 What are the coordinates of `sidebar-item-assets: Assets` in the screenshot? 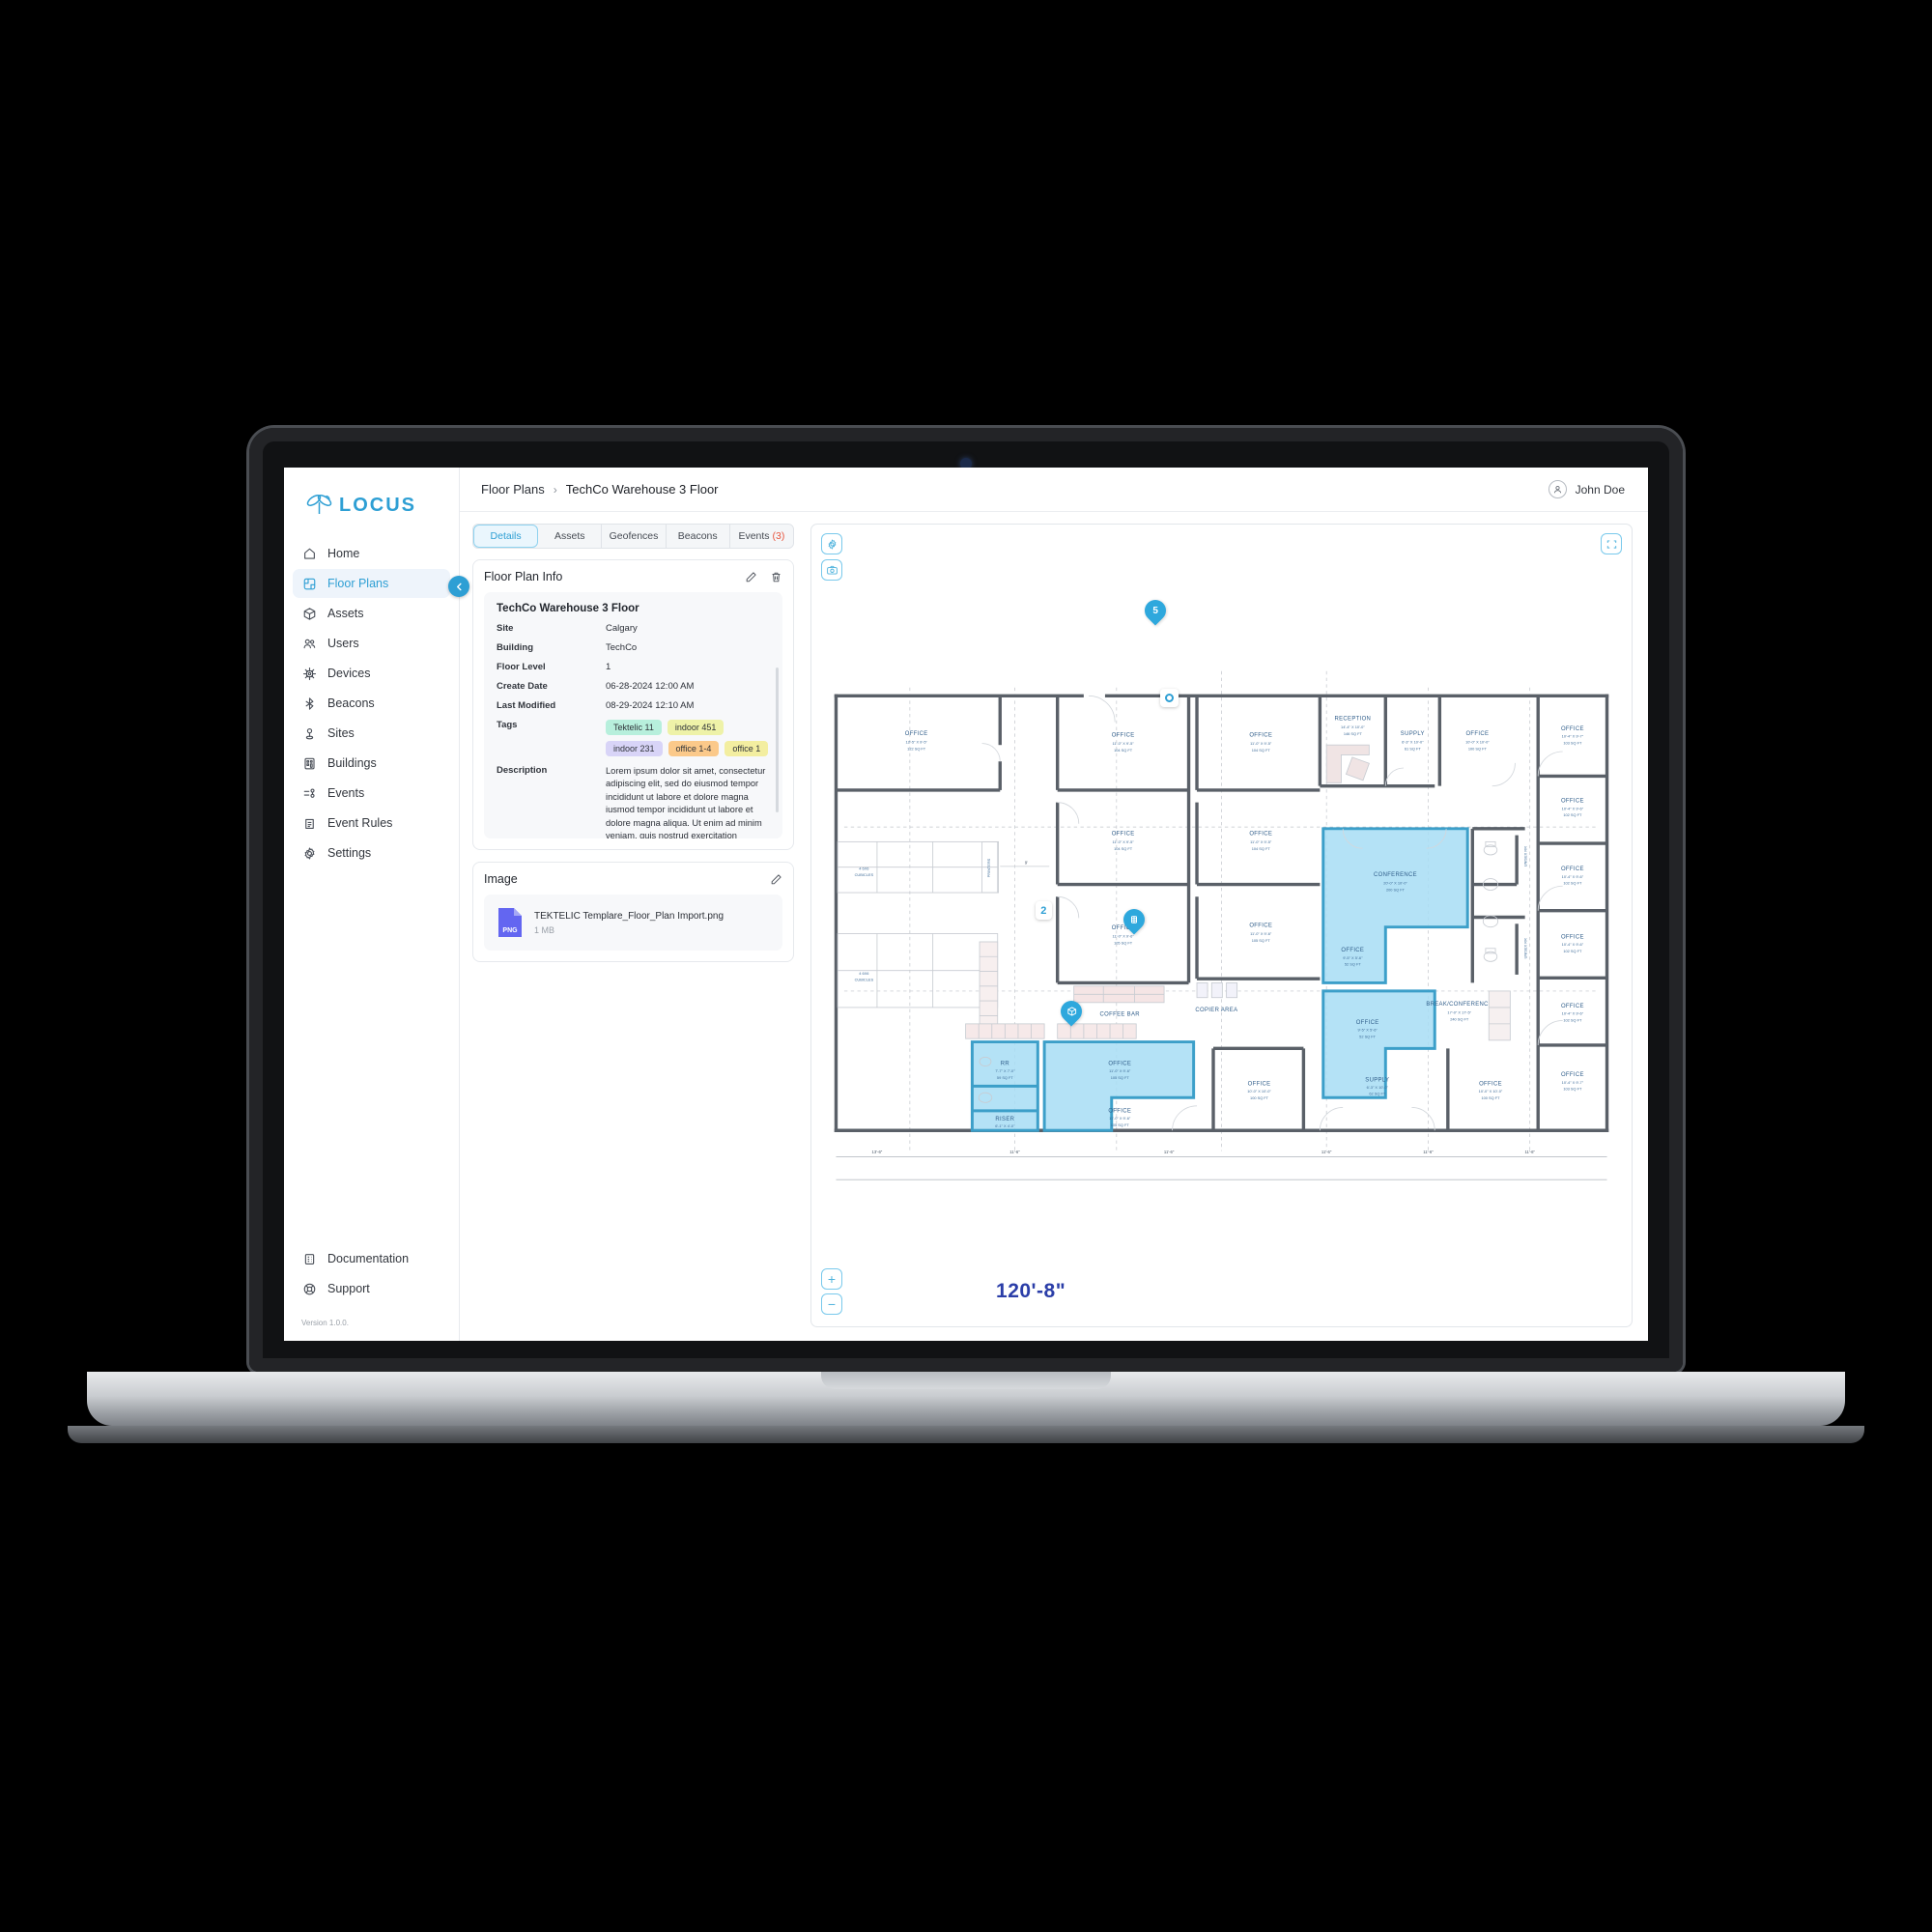 It's located at (371, 613).